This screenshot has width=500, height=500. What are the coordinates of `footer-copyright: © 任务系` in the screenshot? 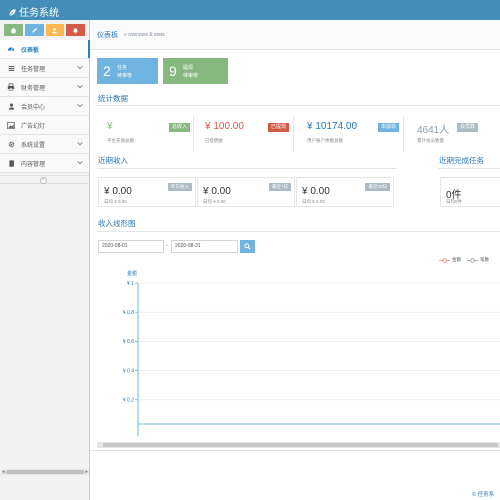 It's located at (483, 495).